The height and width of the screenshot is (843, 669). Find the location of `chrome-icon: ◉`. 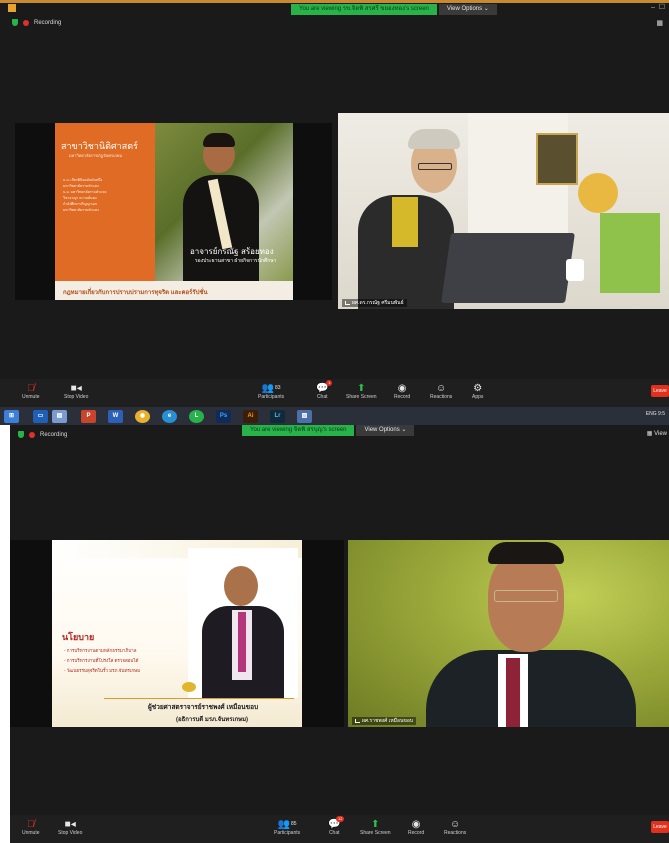

chrome-icon: ◉ is located at coordinates (142, 416).